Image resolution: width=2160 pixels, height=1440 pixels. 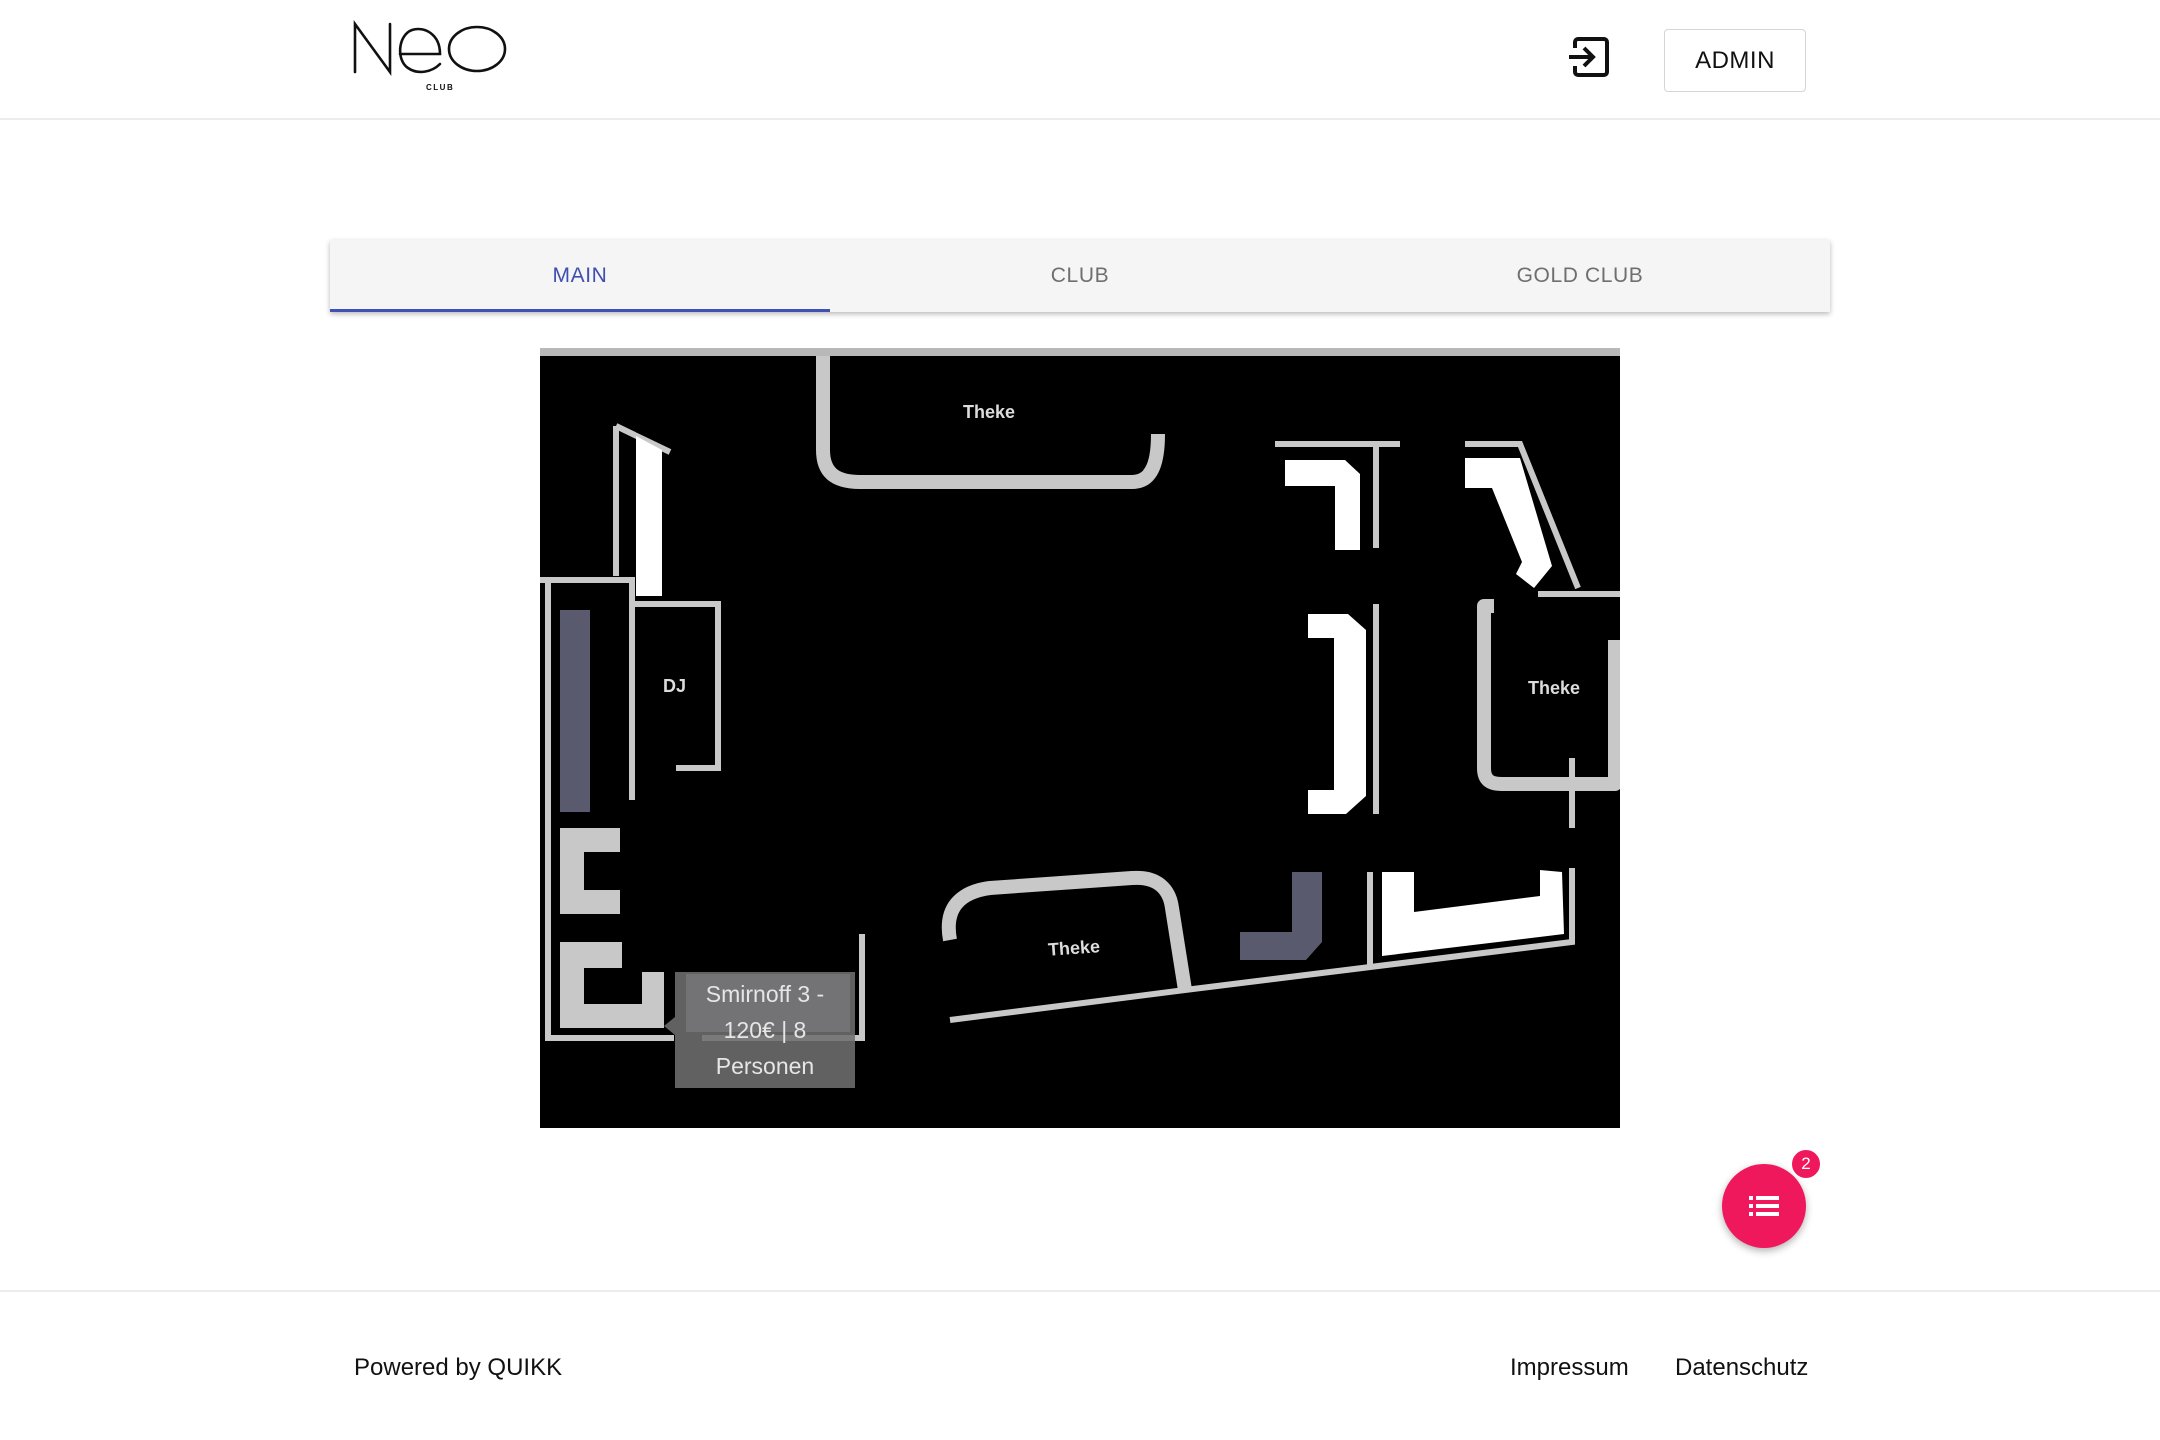 I want to click on logo-subtext: CLUB, so click(x=440, y=87).